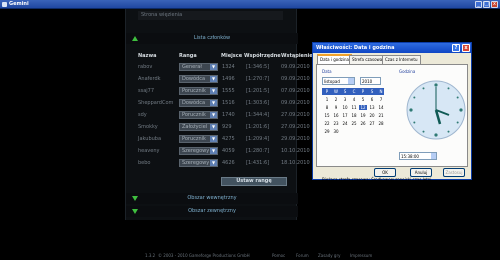 The width and height of the screenshot is (500, 260). What do you see at coordinates (372, 99) in the screenshot?
I see `calendar-day: 6` at bounding box center [372, 99].